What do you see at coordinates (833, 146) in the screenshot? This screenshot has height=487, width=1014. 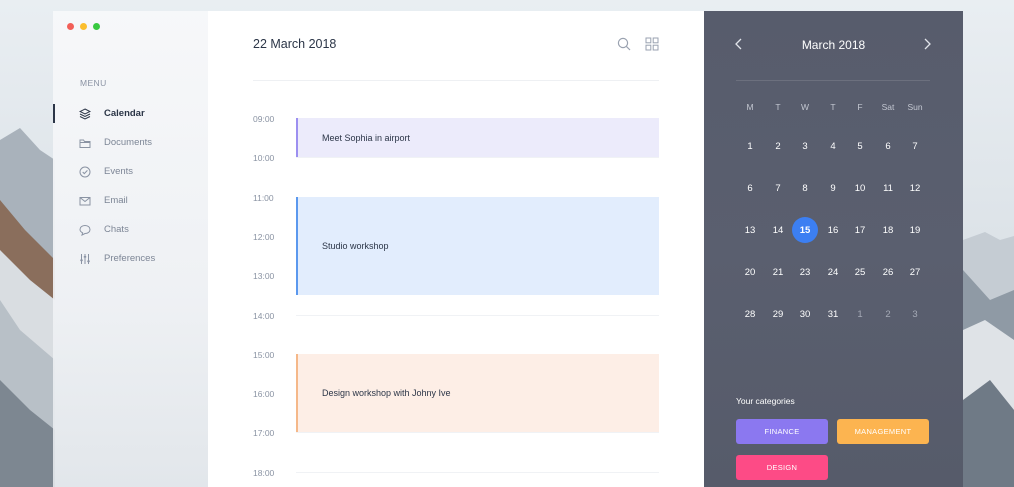 I see `calendar-day: 4` at bounding box center [833, 146].